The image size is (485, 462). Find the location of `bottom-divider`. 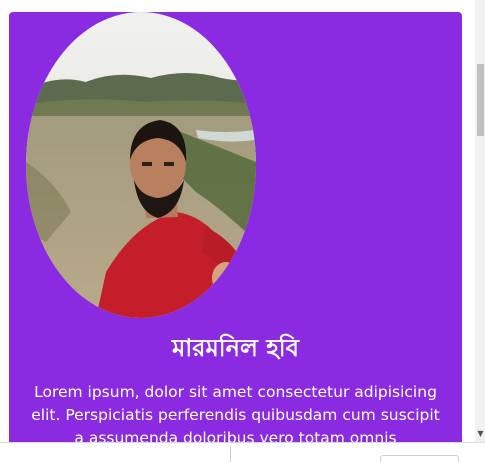

bottom-divider is located at coordinates (230, 454).